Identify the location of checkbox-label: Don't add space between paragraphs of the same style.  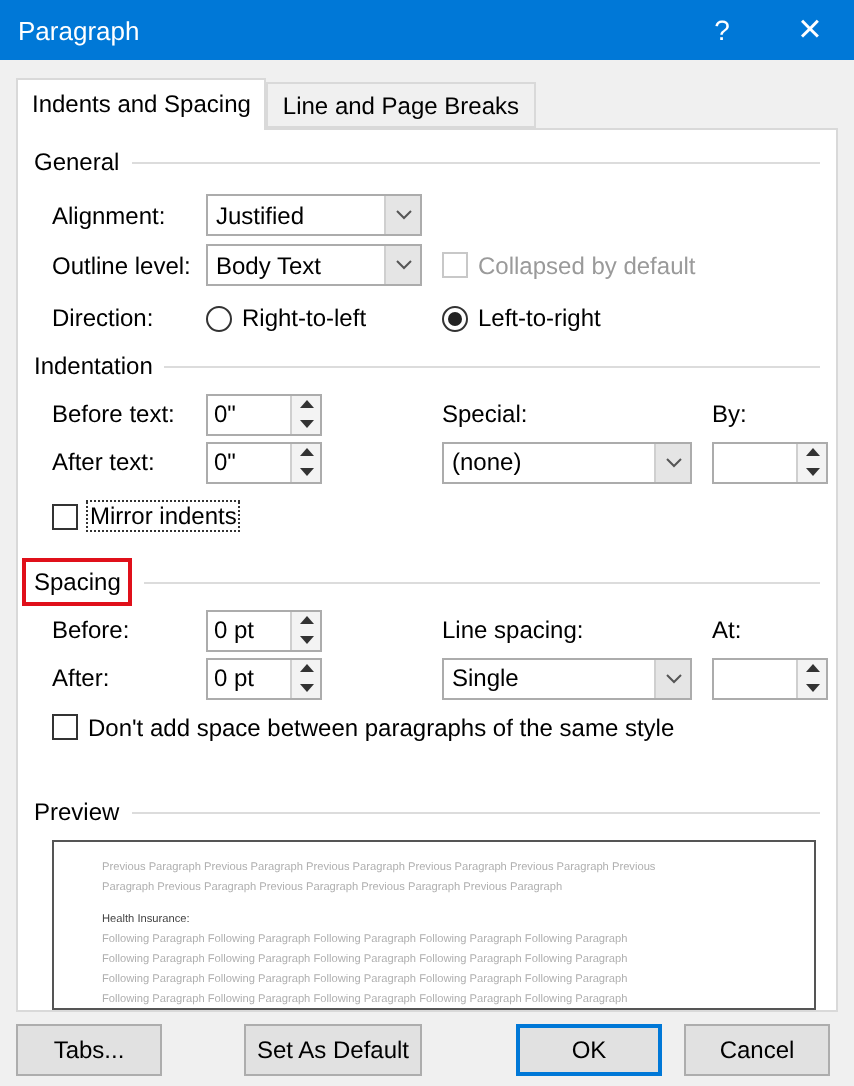
(381, 727).